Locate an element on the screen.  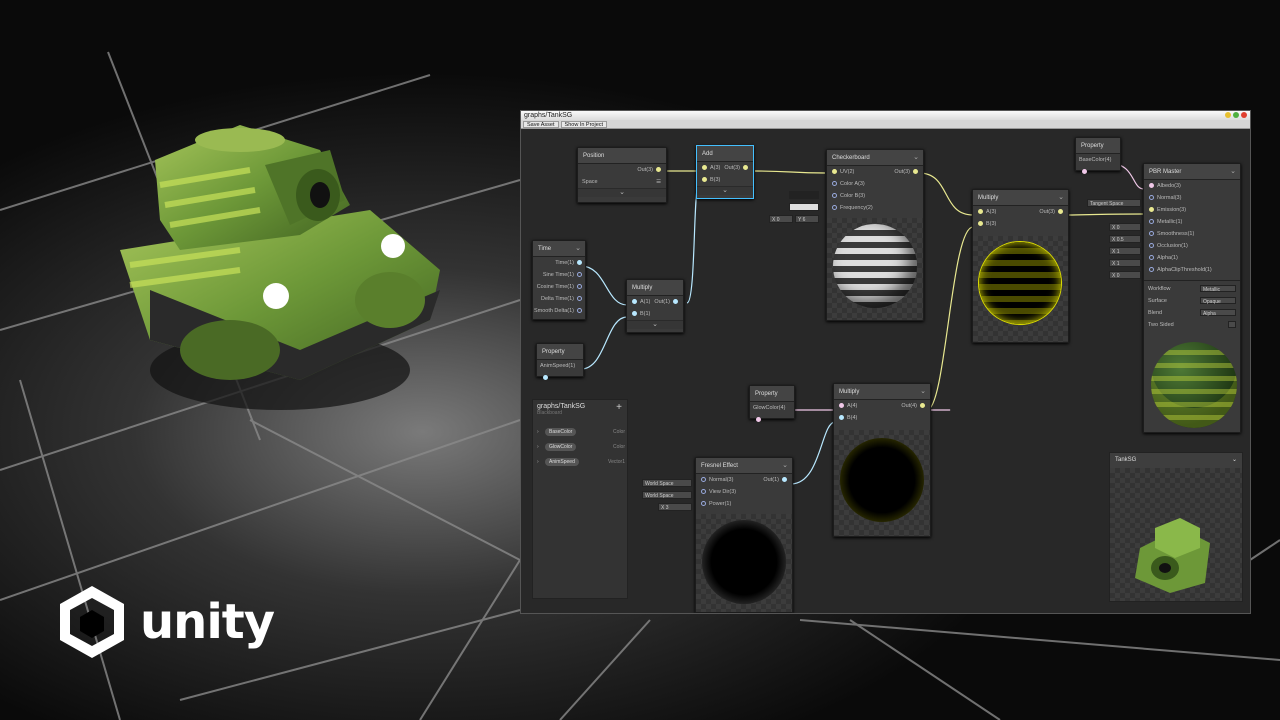
property-name: BaseColor is located at coordinates (561, 432).